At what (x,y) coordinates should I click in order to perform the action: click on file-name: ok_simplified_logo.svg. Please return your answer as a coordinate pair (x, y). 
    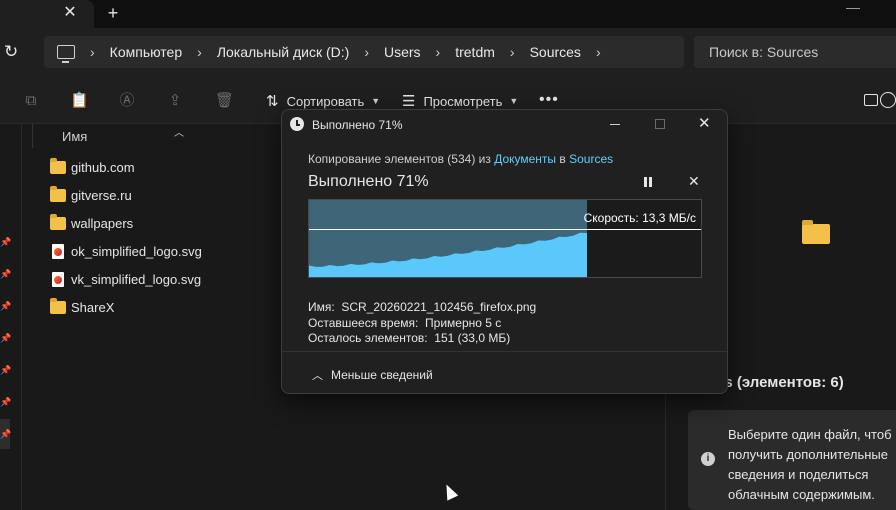
    Looking at the image, I should click on (136, 251).